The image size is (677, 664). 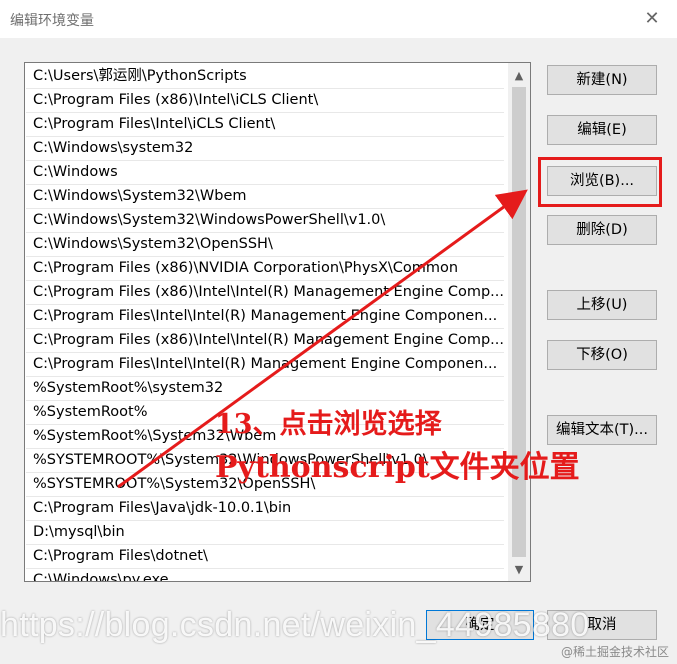 I want to click on path-list-item: %SystemRoot%\system32, so click(x=265, y=389).